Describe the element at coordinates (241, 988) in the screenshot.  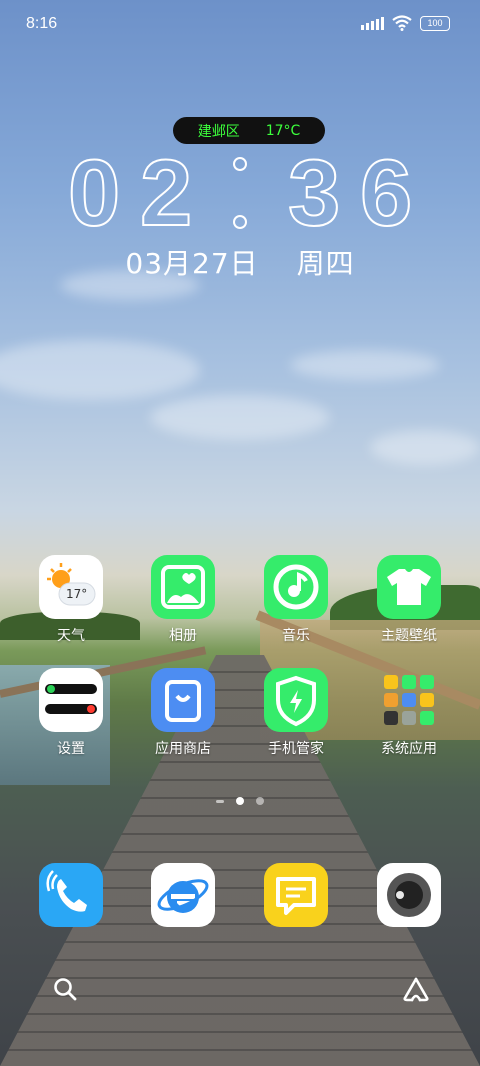
I see `home-search-bar` at that location.